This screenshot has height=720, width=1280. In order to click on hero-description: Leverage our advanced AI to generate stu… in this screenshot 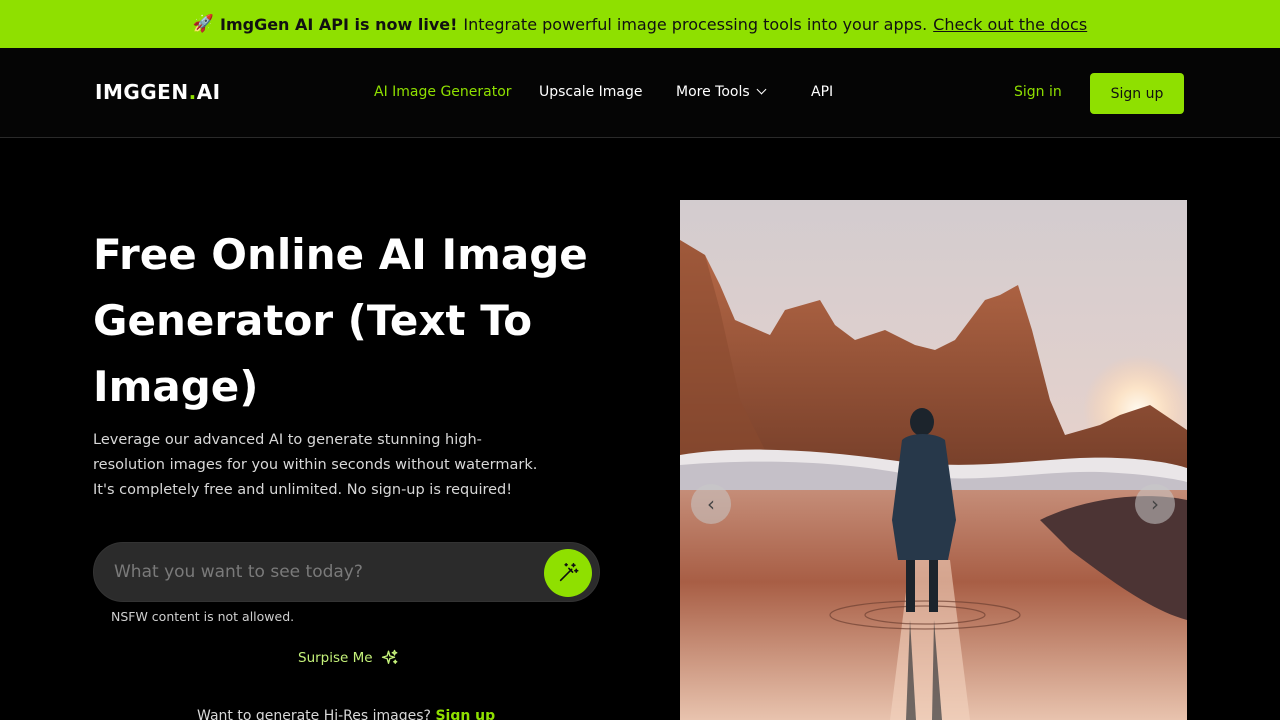, I will do `click(323, 465)`.